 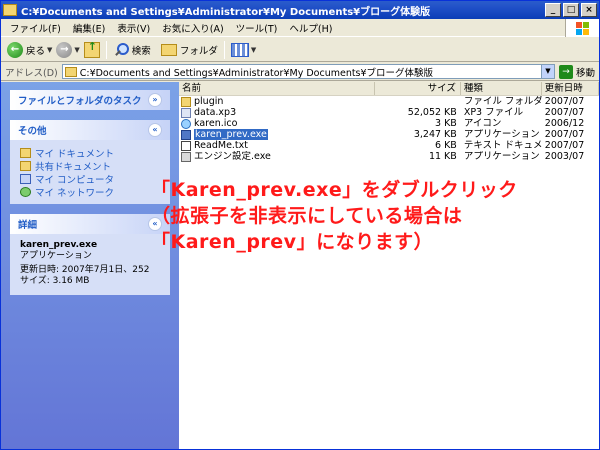 What do you see at coordinates (482, 123) in the screenshot?
I see `file-type: アイコン` at bounding box center [482, 123].